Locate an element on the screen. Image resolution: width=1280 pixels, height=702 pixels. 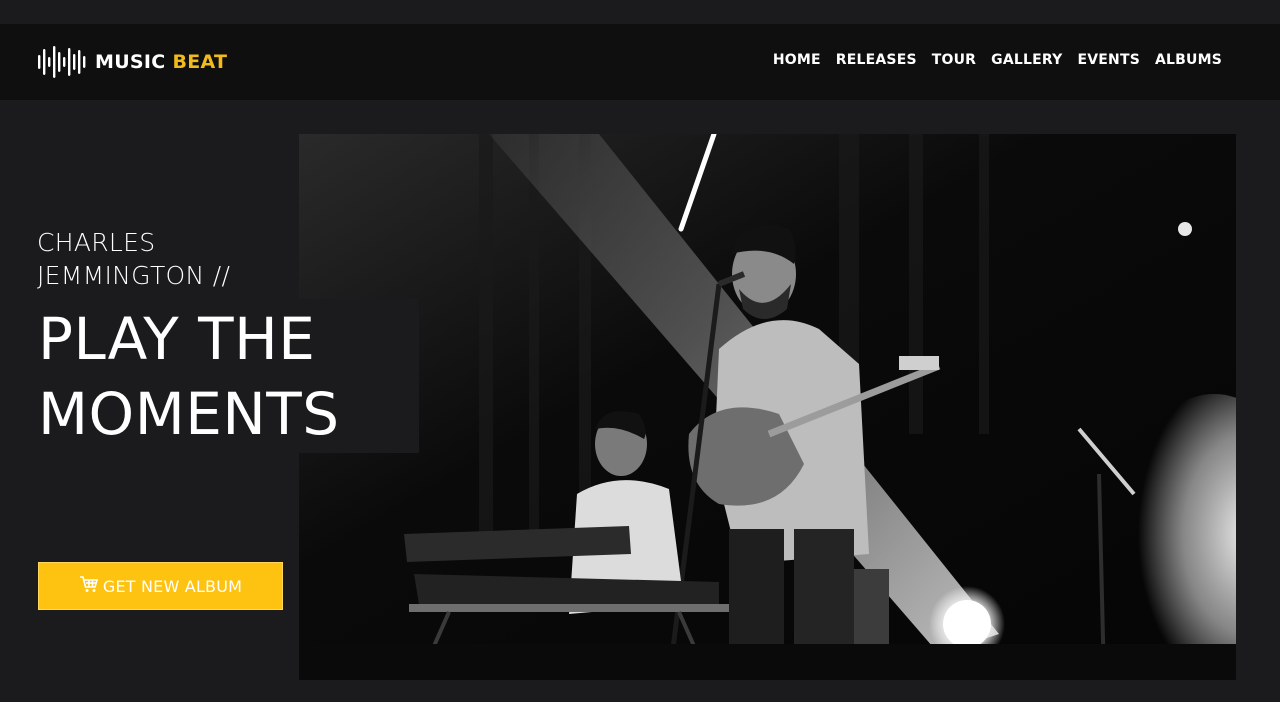
nav-item-albums: ALBUMS is located at coordinates (1188, 60).